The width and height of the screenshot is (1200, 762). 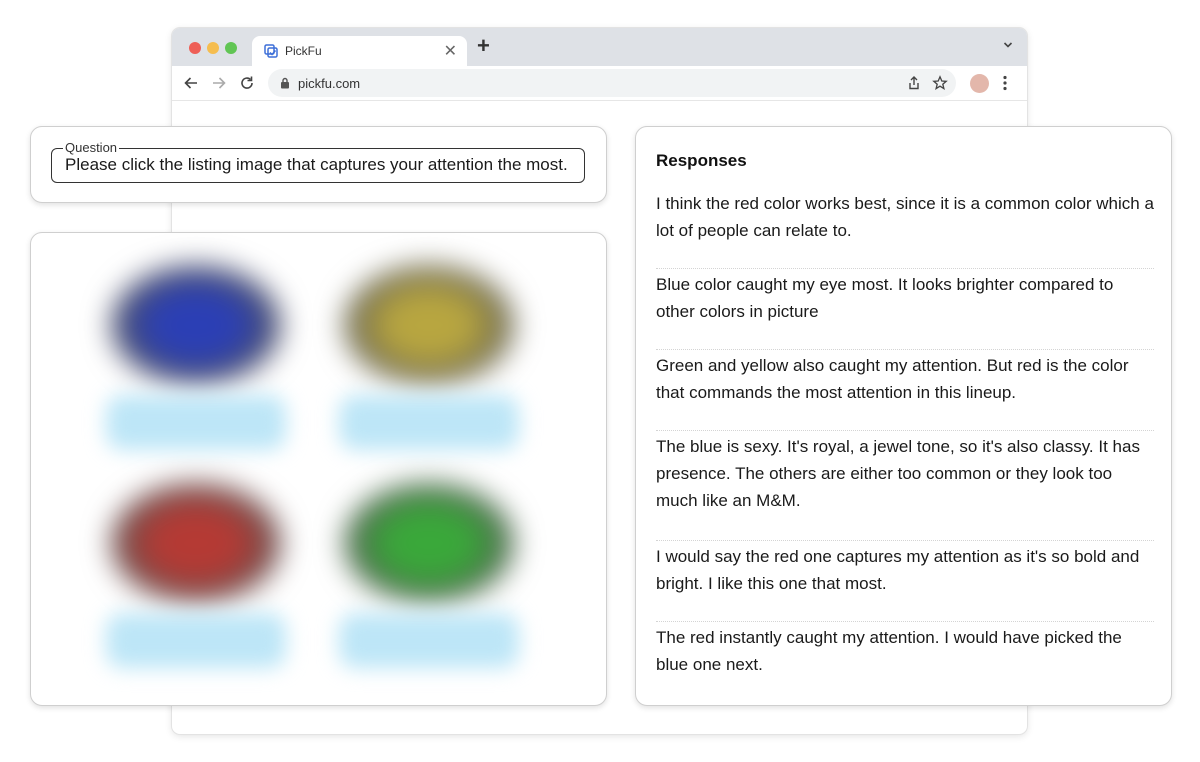 I want to click on responses-heading: Responses, so click(x=701, y=160).